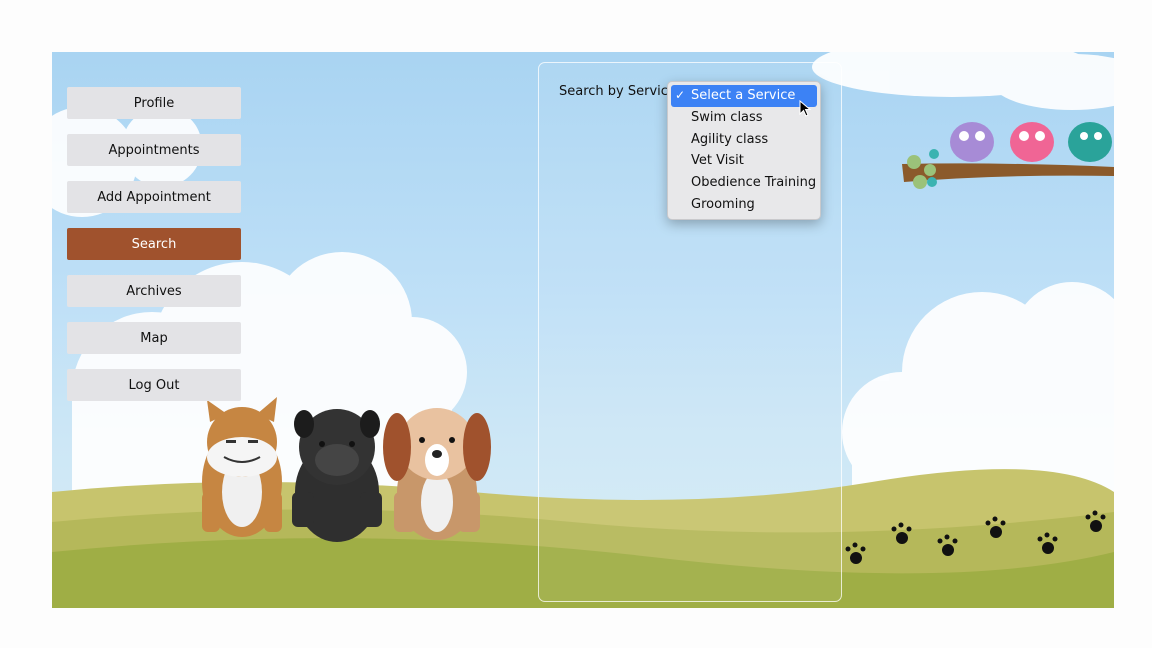  I want to click on service-option-label: Agility class, so click(730, 139).